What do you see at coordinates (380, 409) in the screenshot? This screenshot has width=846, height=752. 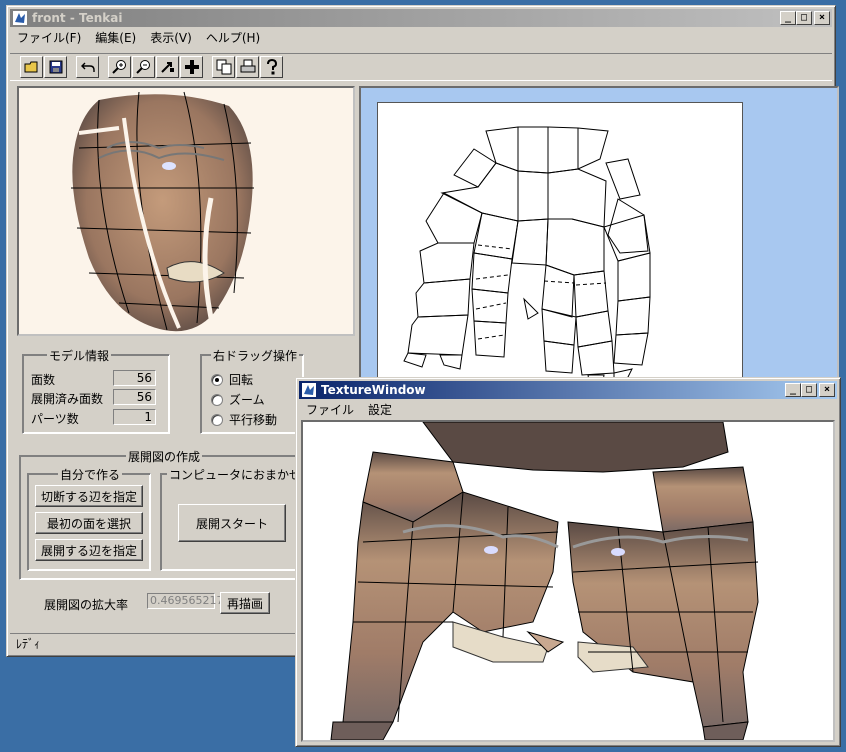 I see `texture-menu-settings: 設定` at bounding box center [380, 409].